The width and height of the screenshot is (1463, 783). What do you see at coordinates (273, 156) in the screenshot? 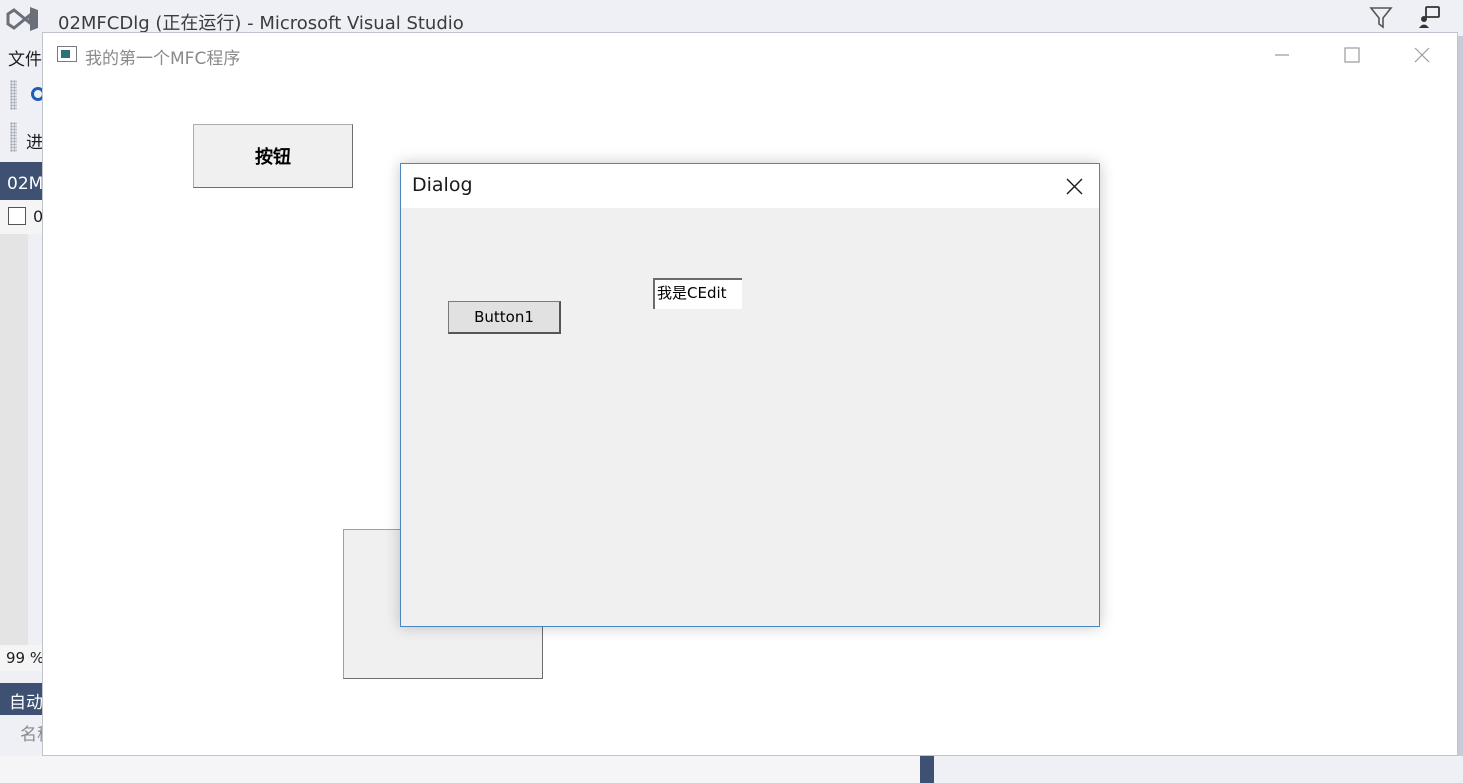
I see `main-button: 按钮` at bounding box center [273, 156].